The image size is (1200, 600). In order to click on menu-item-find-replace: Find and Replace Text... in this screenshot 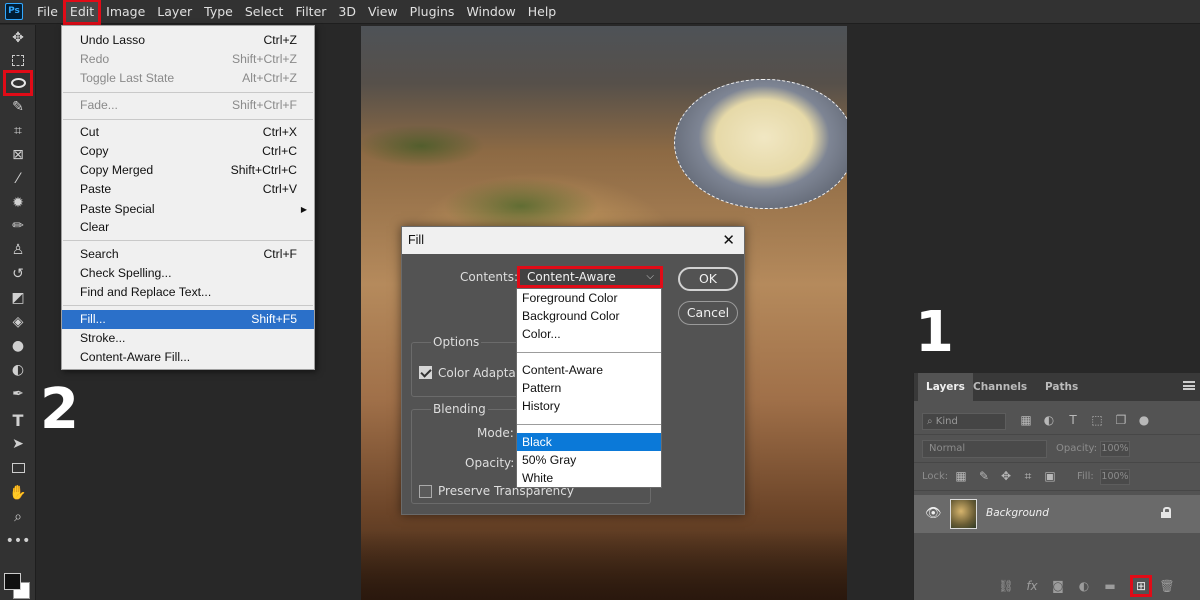, I will do `click(188, 292)`.